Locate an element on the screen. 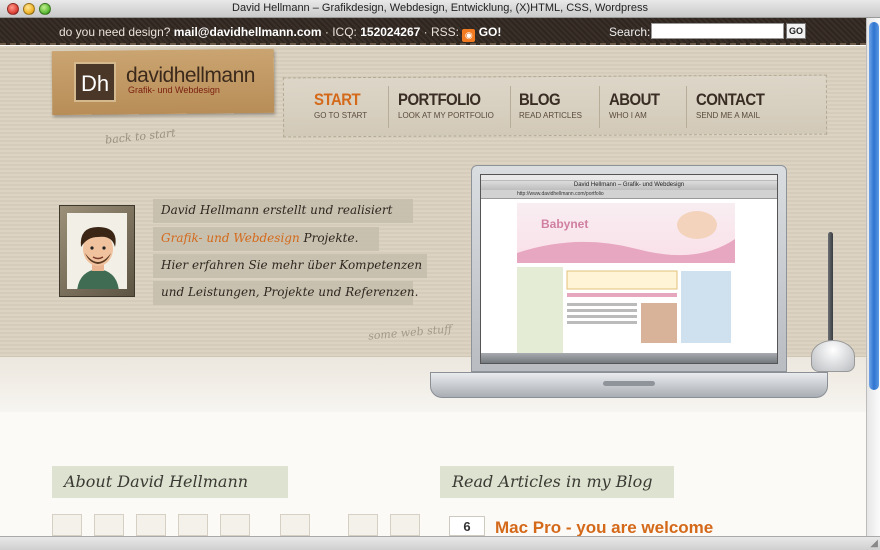 This screenshot has height=550, width=880. mini-dock is located at coordinates (629, 358).